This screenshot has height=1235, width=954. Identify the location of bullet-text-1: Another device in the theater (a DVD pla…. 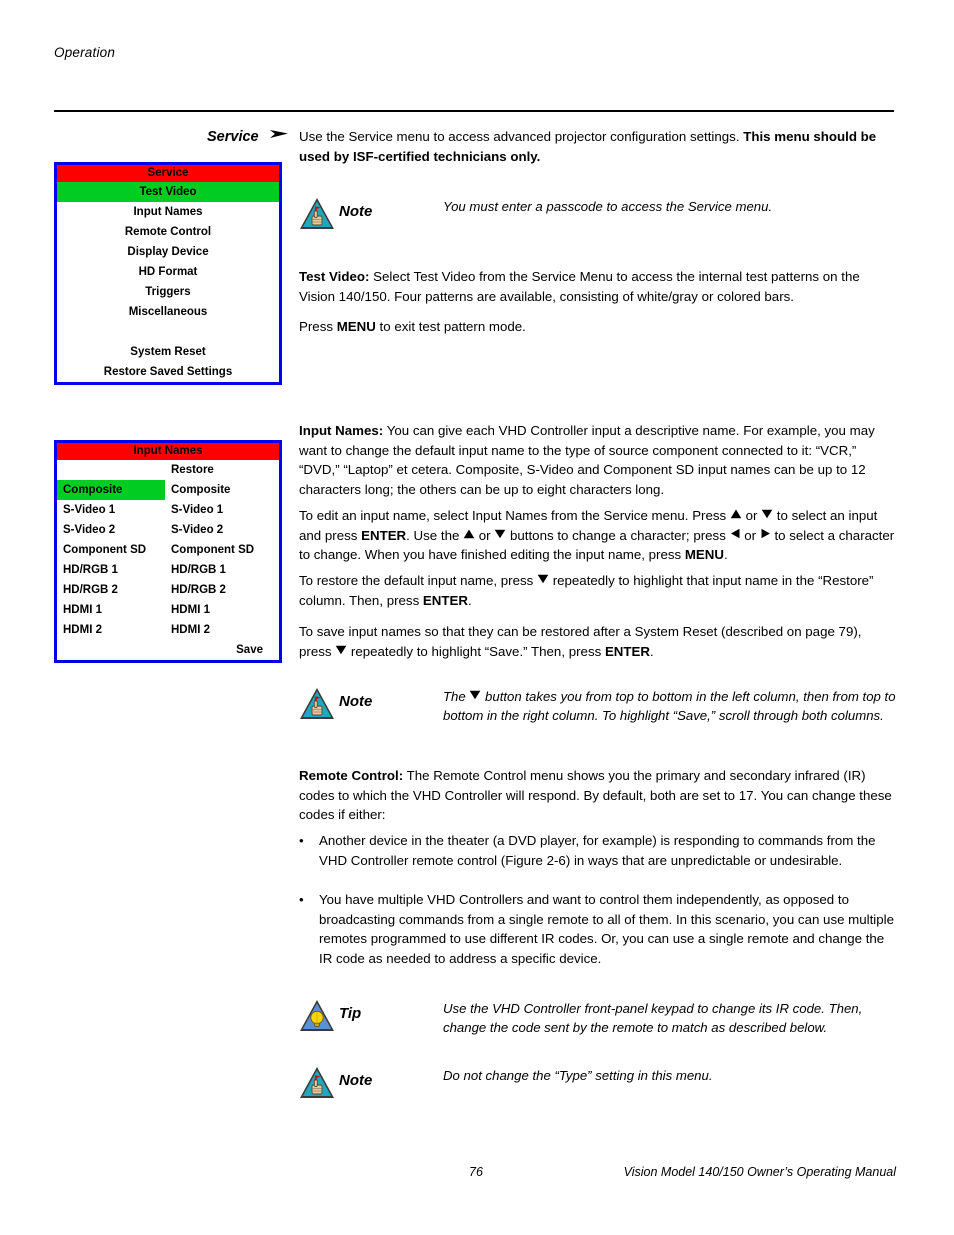
(597, 850).